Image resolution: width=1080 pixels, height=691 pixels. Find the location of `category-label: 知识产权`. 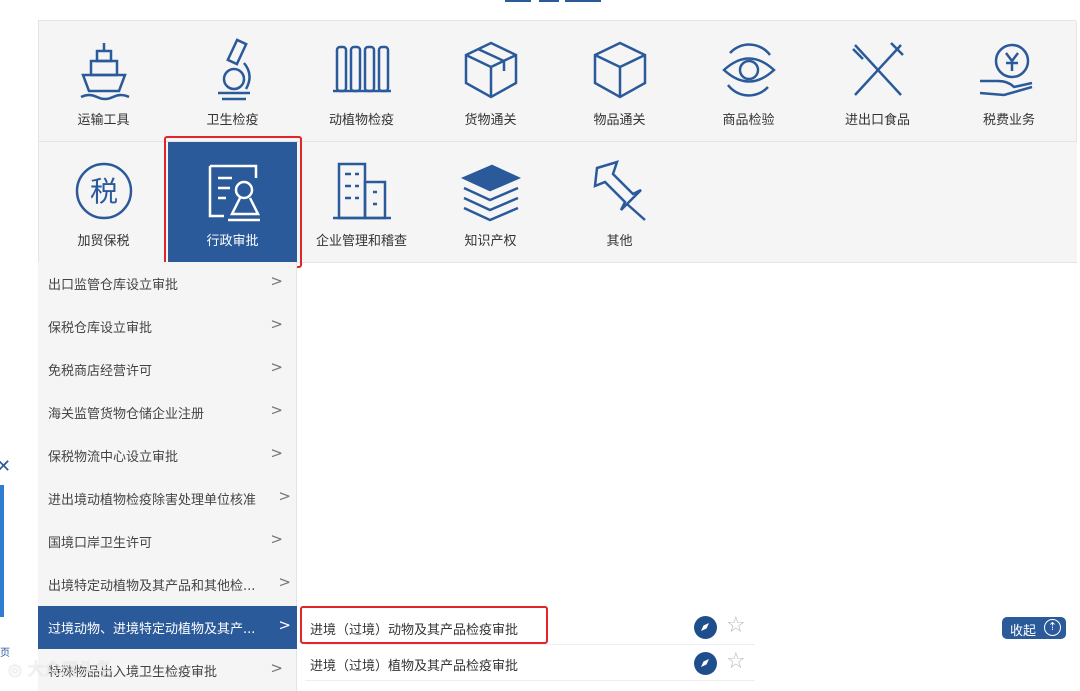

category-label: 知识产权 is located at coordinates (490, 241).